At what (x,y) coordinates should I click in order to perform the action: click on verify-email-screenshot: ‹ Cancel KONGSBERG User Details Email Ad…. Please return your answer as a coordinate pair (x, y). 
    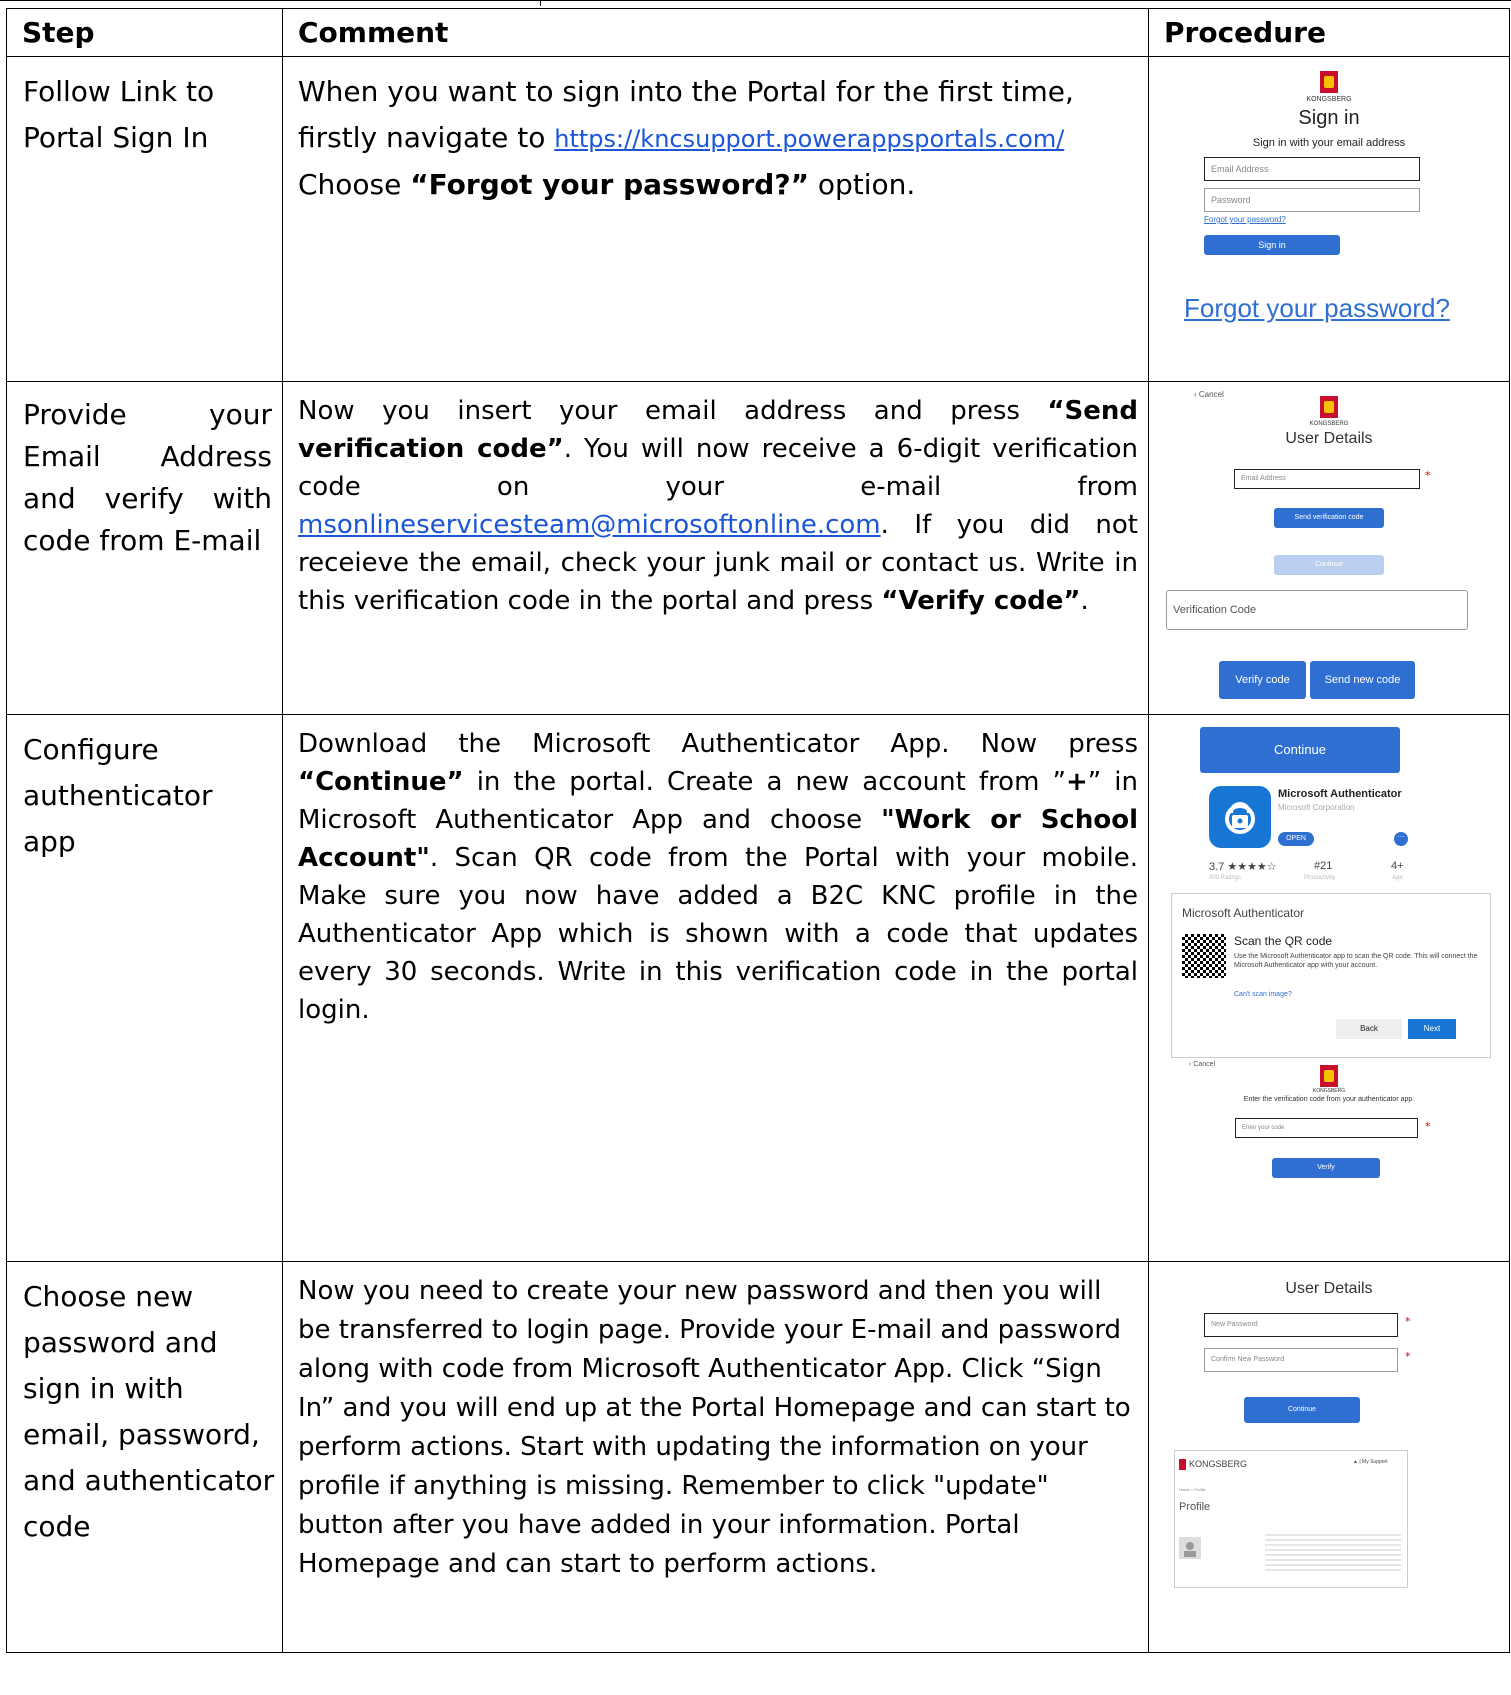
    Looking at the image, I should click on (1329, 548).